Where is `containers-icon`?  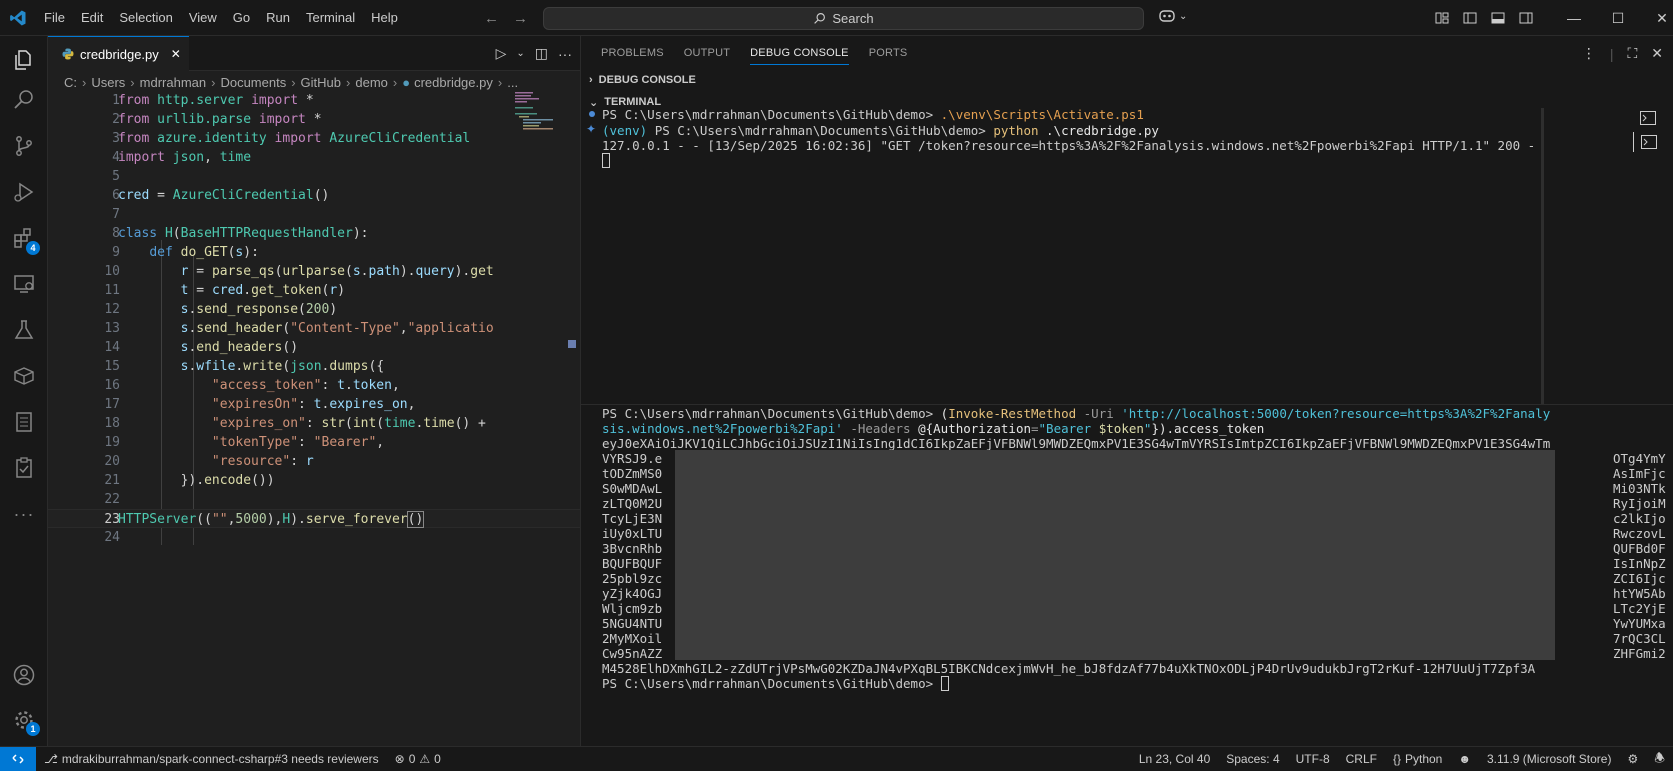 containers-icon is located at coordinates (24, 376).